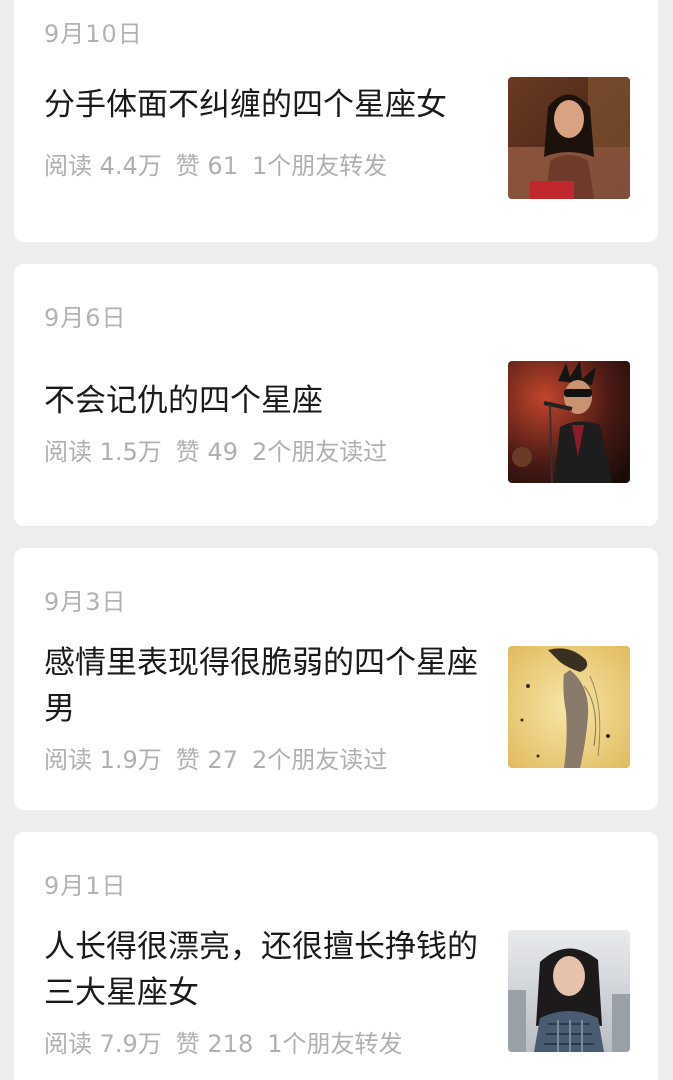 Image resolution: width=673 pixels, height=1080 pixels. I want to click on article-title: 不会记仇的四个星座, so click(264, 401).